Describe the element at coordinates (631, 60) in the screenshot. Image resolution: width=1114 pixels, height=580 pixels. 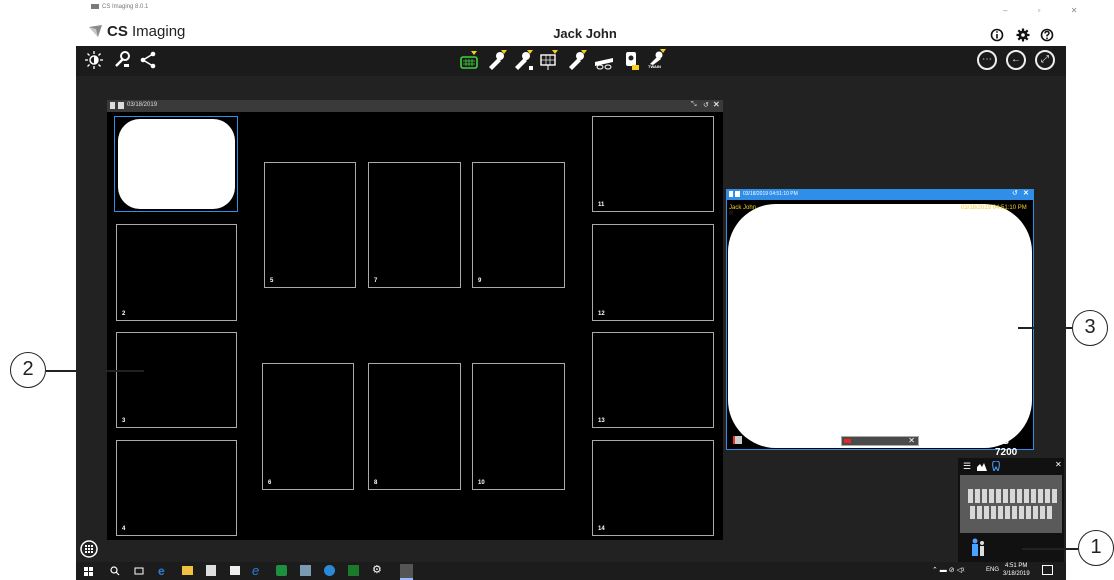
I see `intraoral-camera-icon` at that location.